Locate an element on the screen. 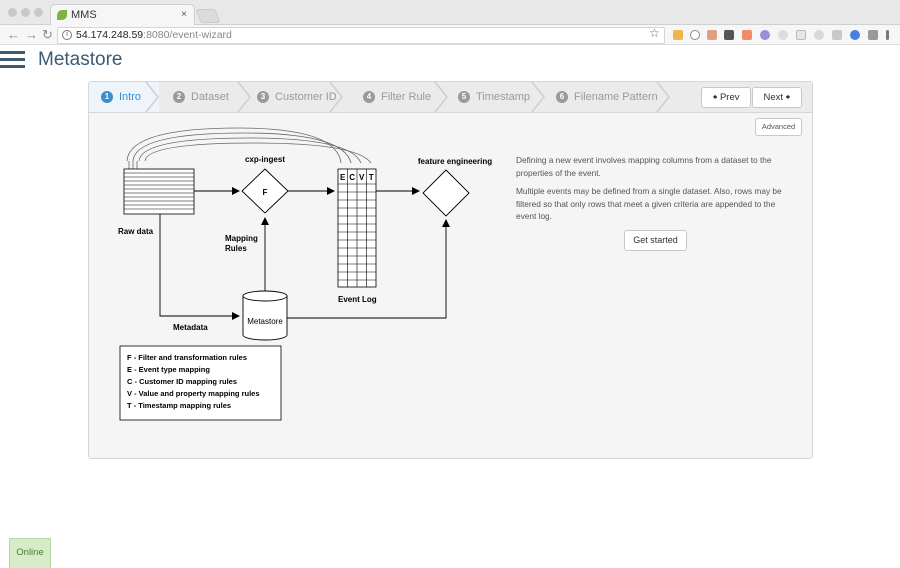 The height and width of the screenshot is (568, 900). step-filter-rule: 4 Filter Rule is located at coordinates (397, 97).